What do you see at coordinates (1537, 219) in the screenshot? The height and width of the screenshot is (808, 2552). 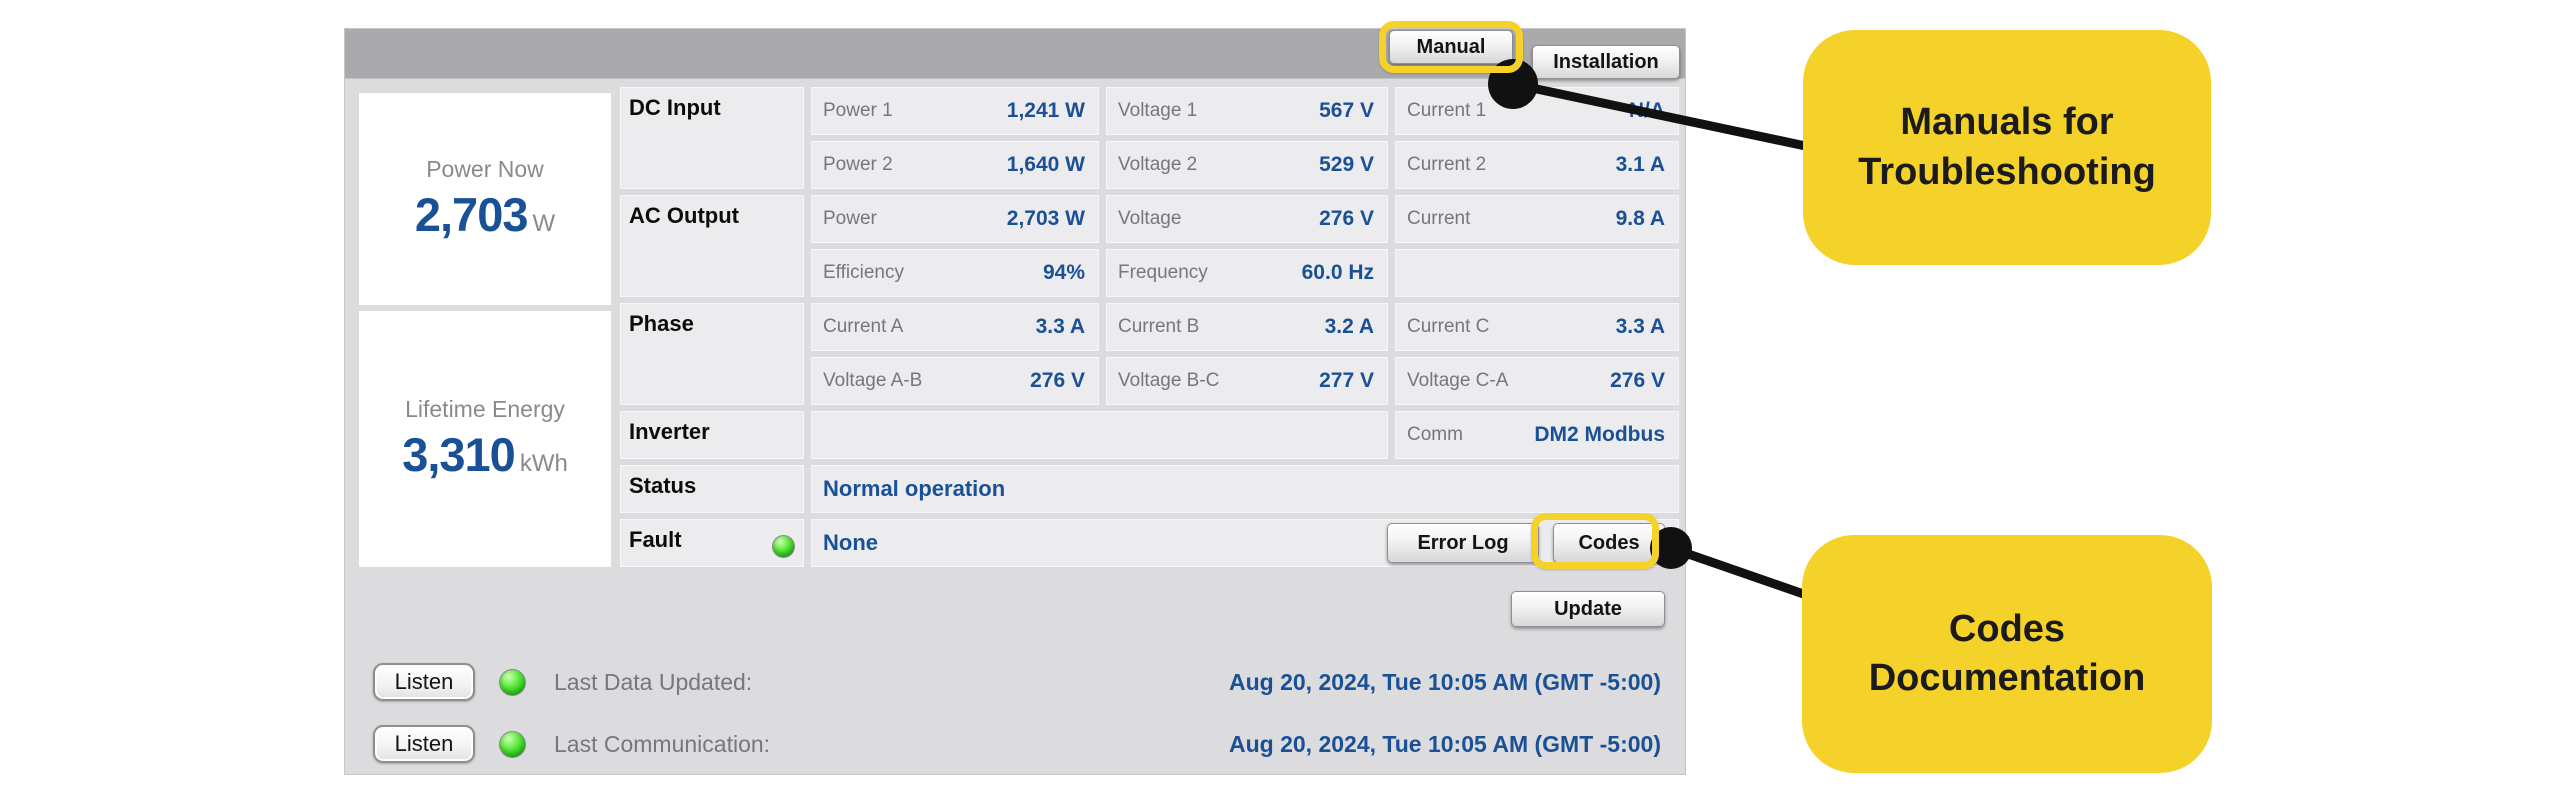 I see `cell-ac-current: Current 9.8 A` at bounding box center [1537, 219].